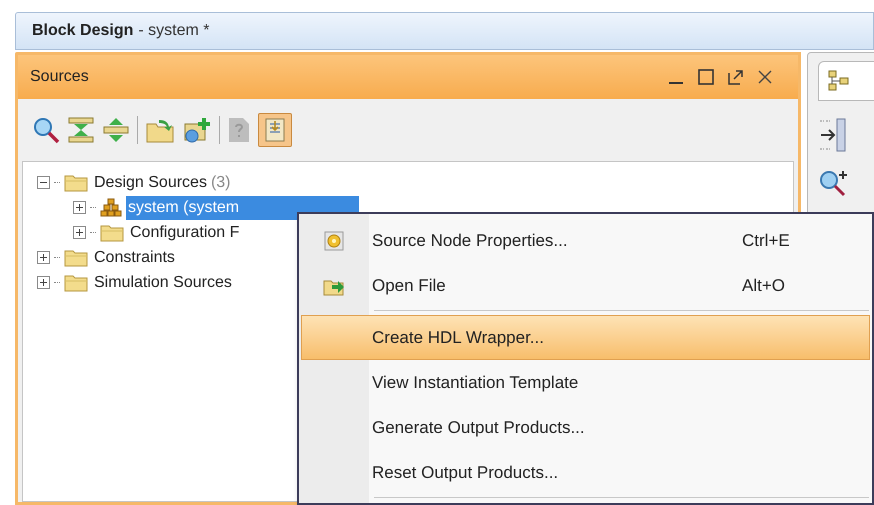 Image resolution: width=874 pixels, height=505 pixels. What do you see at coordinates (833, 184) in the screenshot?
I see `zoom-in-icon` at bounding box center [833, 184].